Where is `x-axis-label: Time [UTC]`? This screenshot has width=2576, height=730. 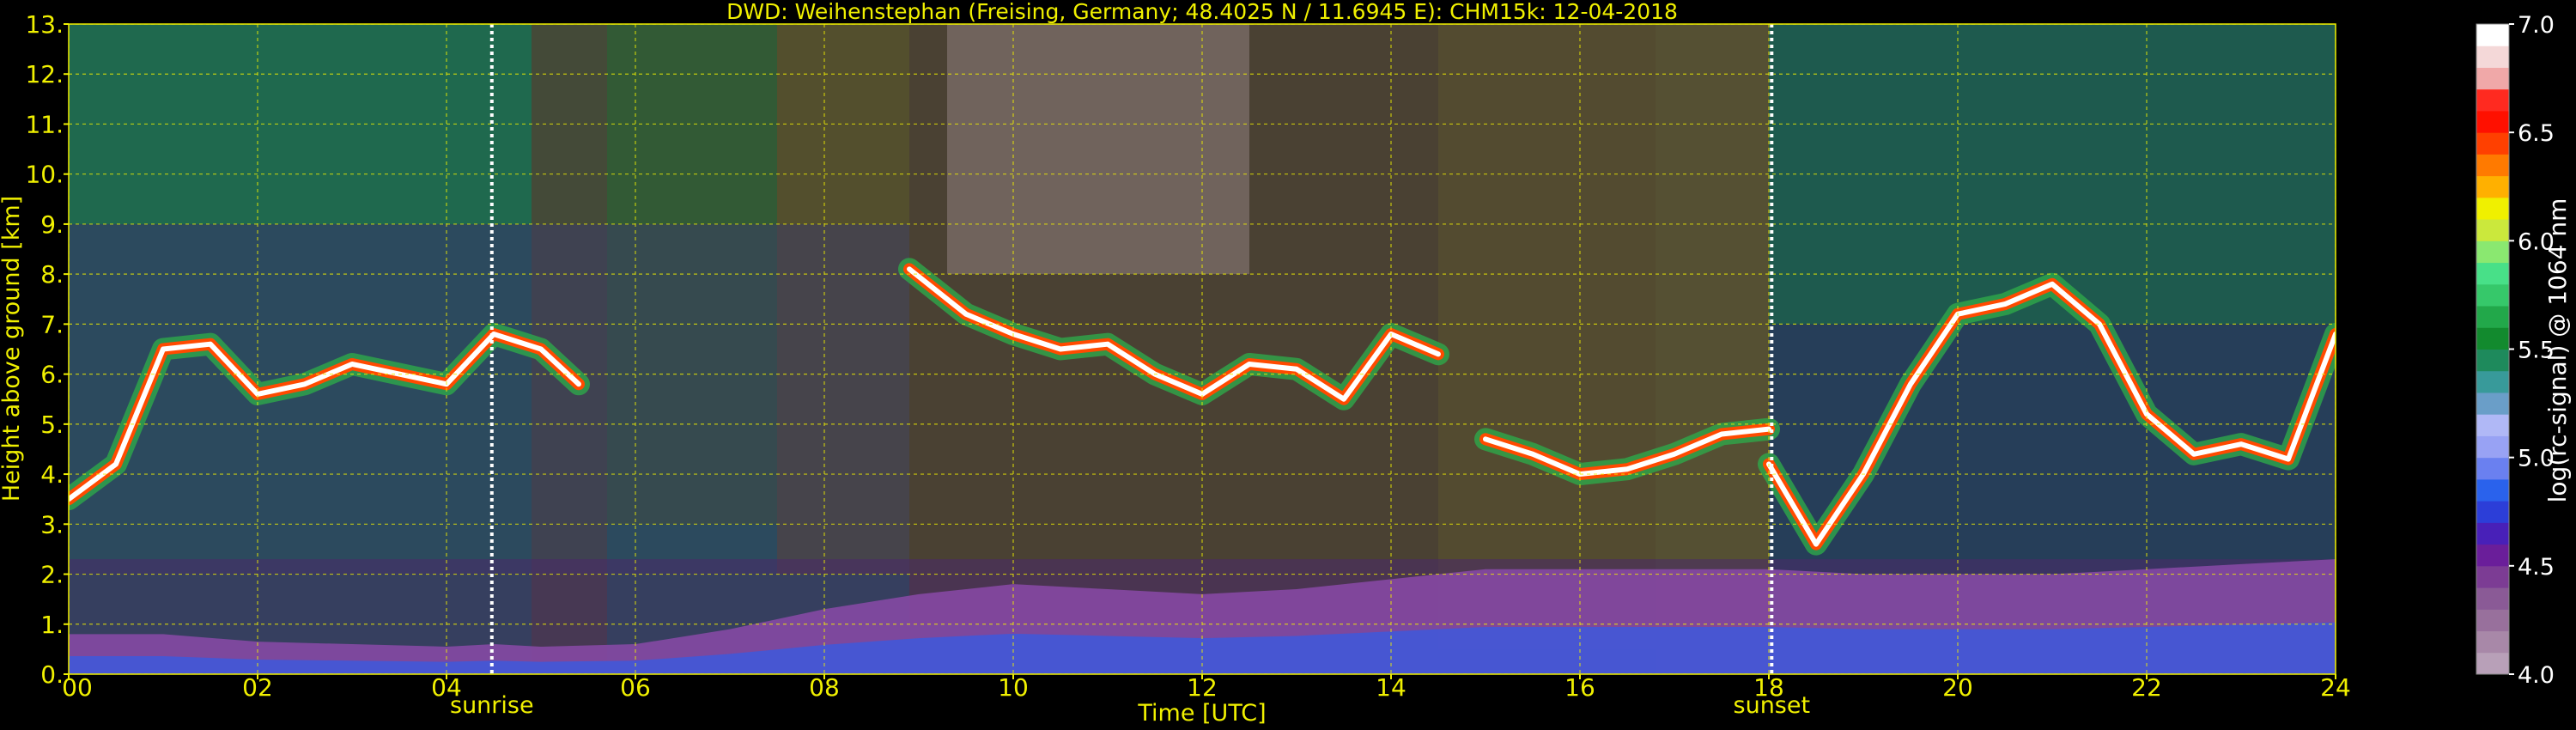
x-axis-label: Time [UTC] is located at coordinates (1202, 713).